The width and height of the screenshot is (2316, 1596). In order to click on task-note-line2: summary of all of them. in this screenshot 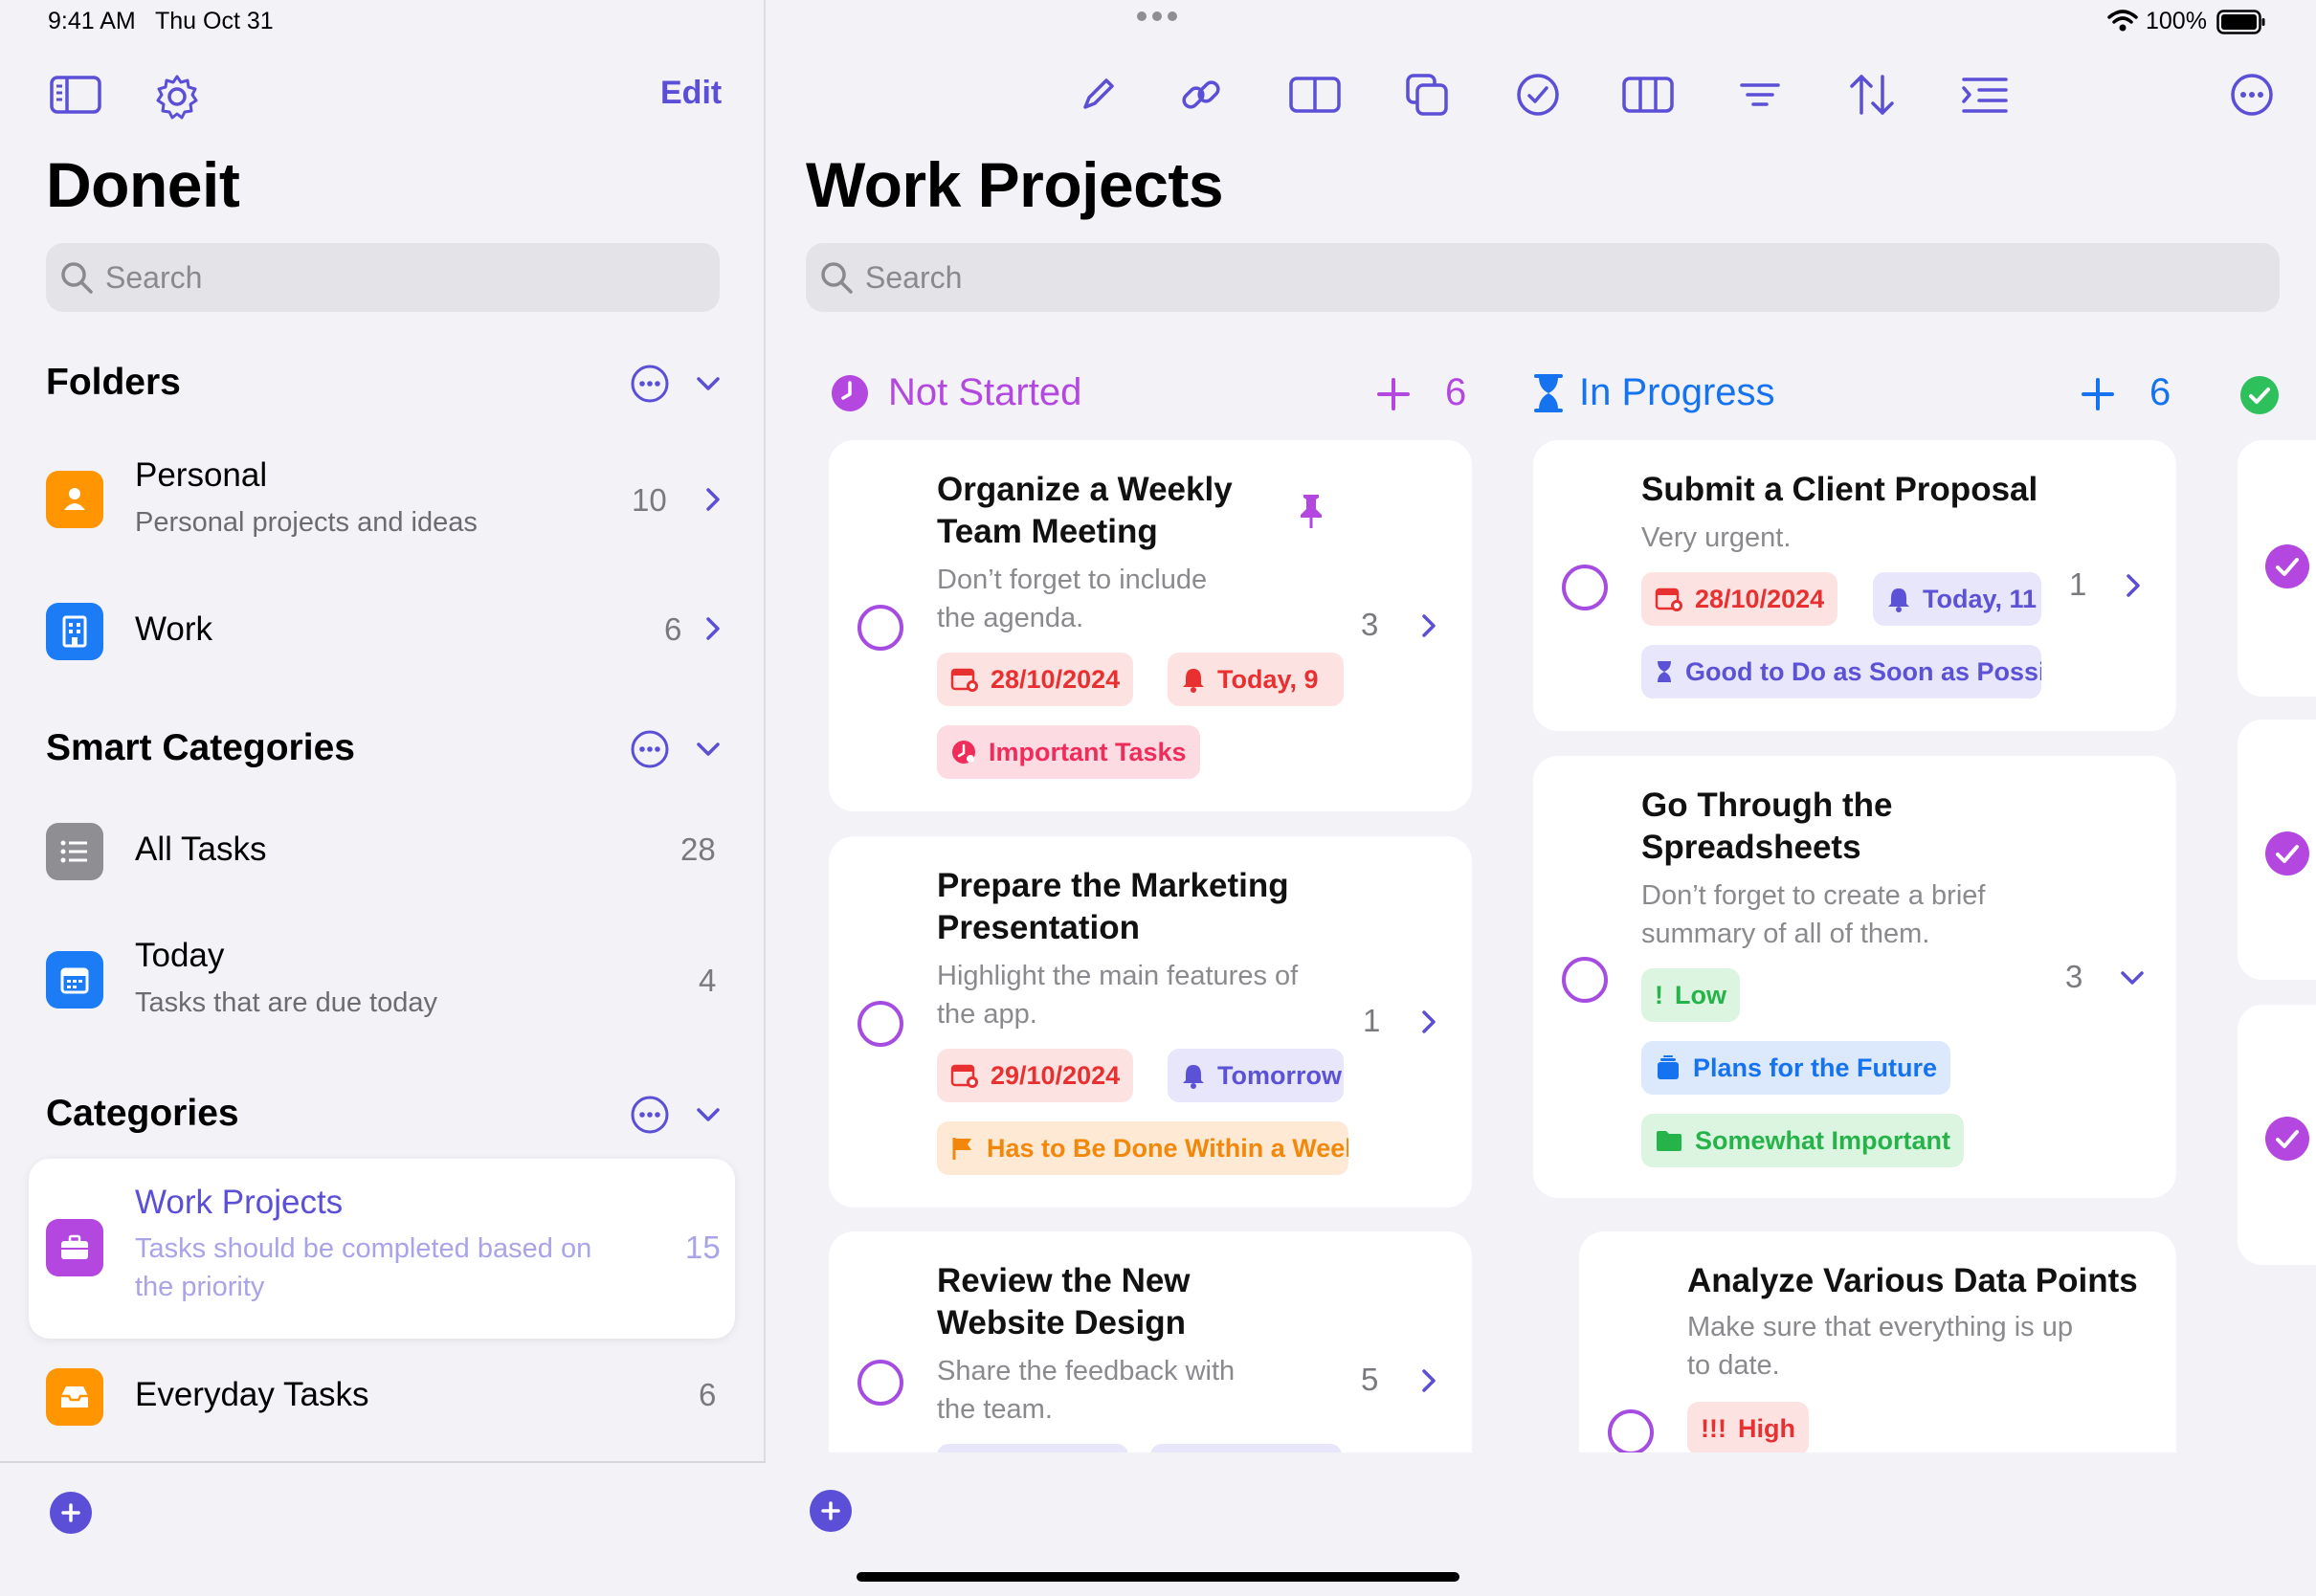, I will do `click(1786, 934)`.